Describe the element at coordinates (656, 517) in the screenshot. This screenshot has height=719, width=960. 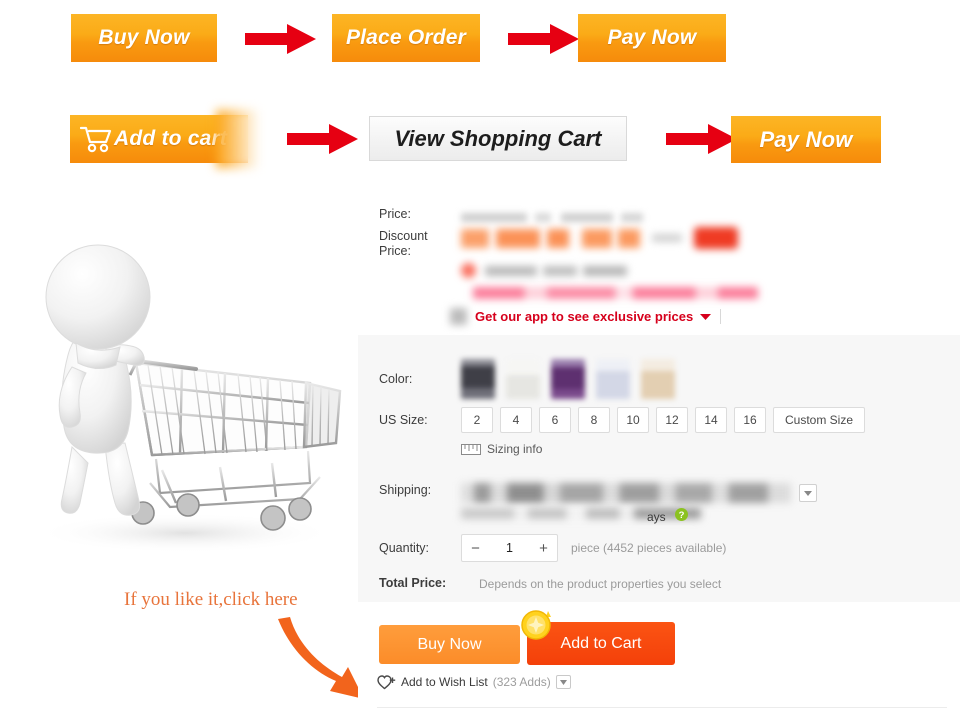
I see `shipping-estimate-suffix: ays` at that location.